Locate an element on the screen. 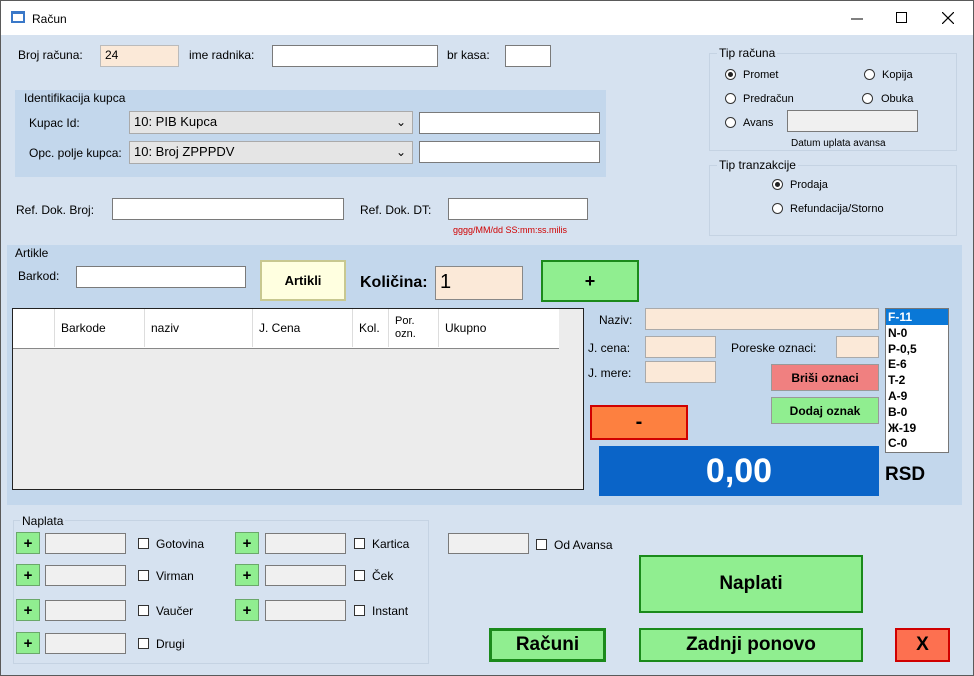  jmere-label: J. mere: is located at coordinates (610, 373).